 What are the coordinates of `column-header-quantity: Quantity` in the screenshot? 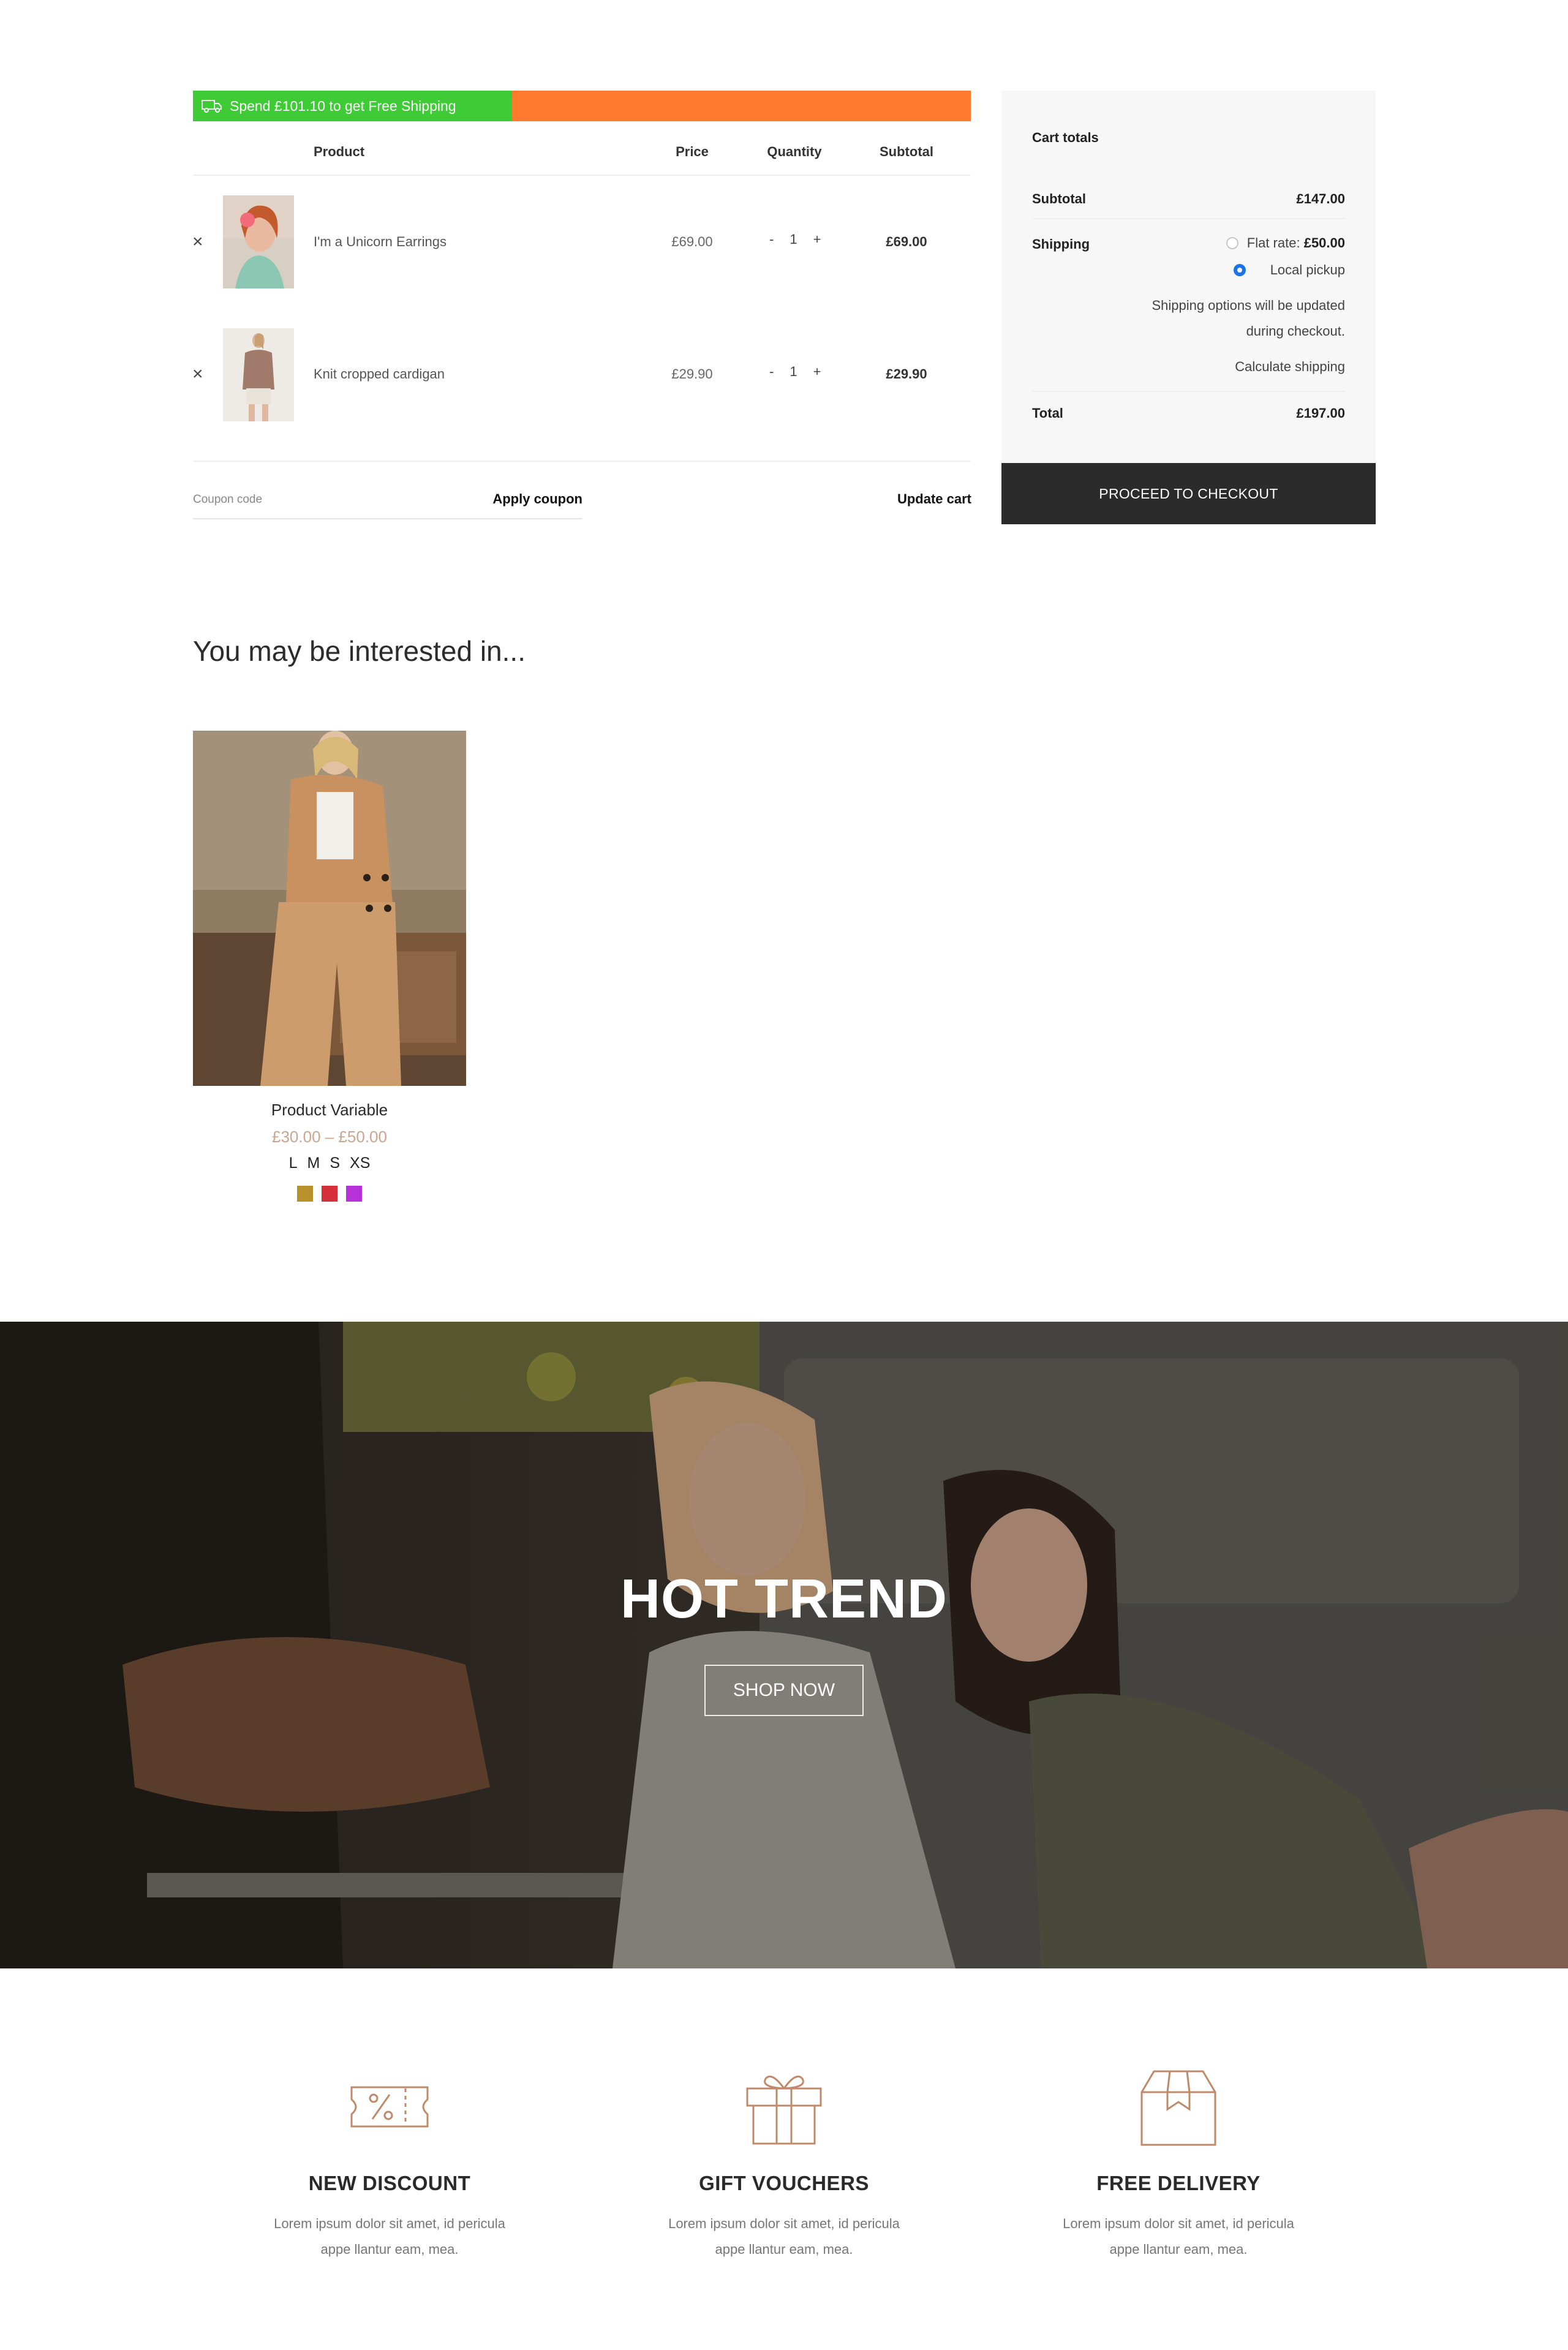 It's located at (794, 151).